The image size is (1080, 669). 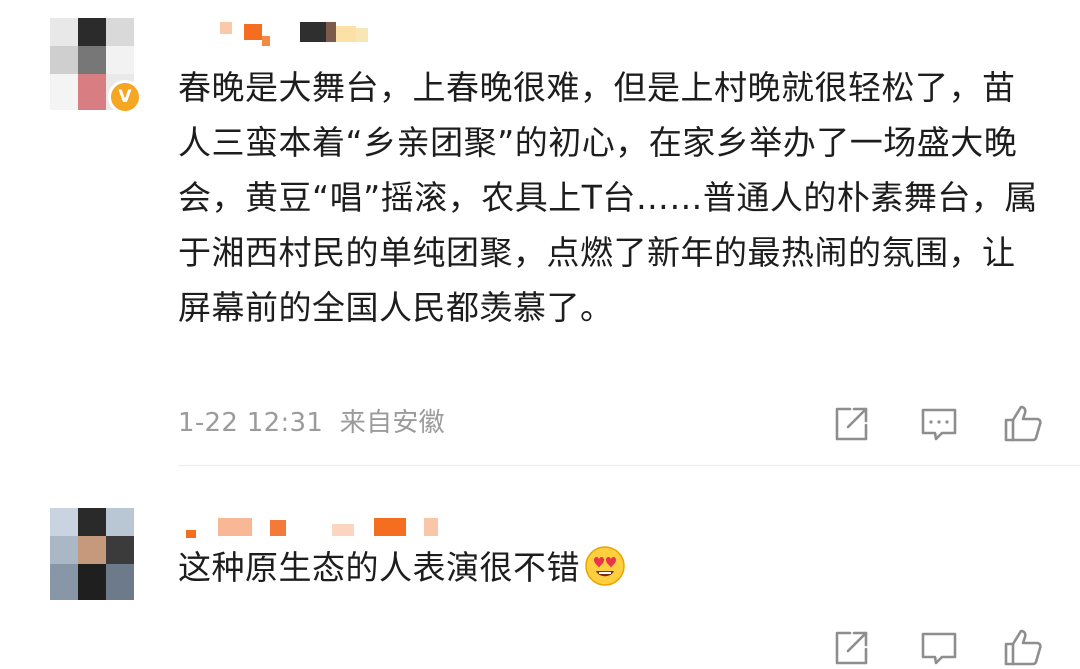 I want to click on comment-text-content: 这种原生态的人表演很不错, so click(x=379, y=567).